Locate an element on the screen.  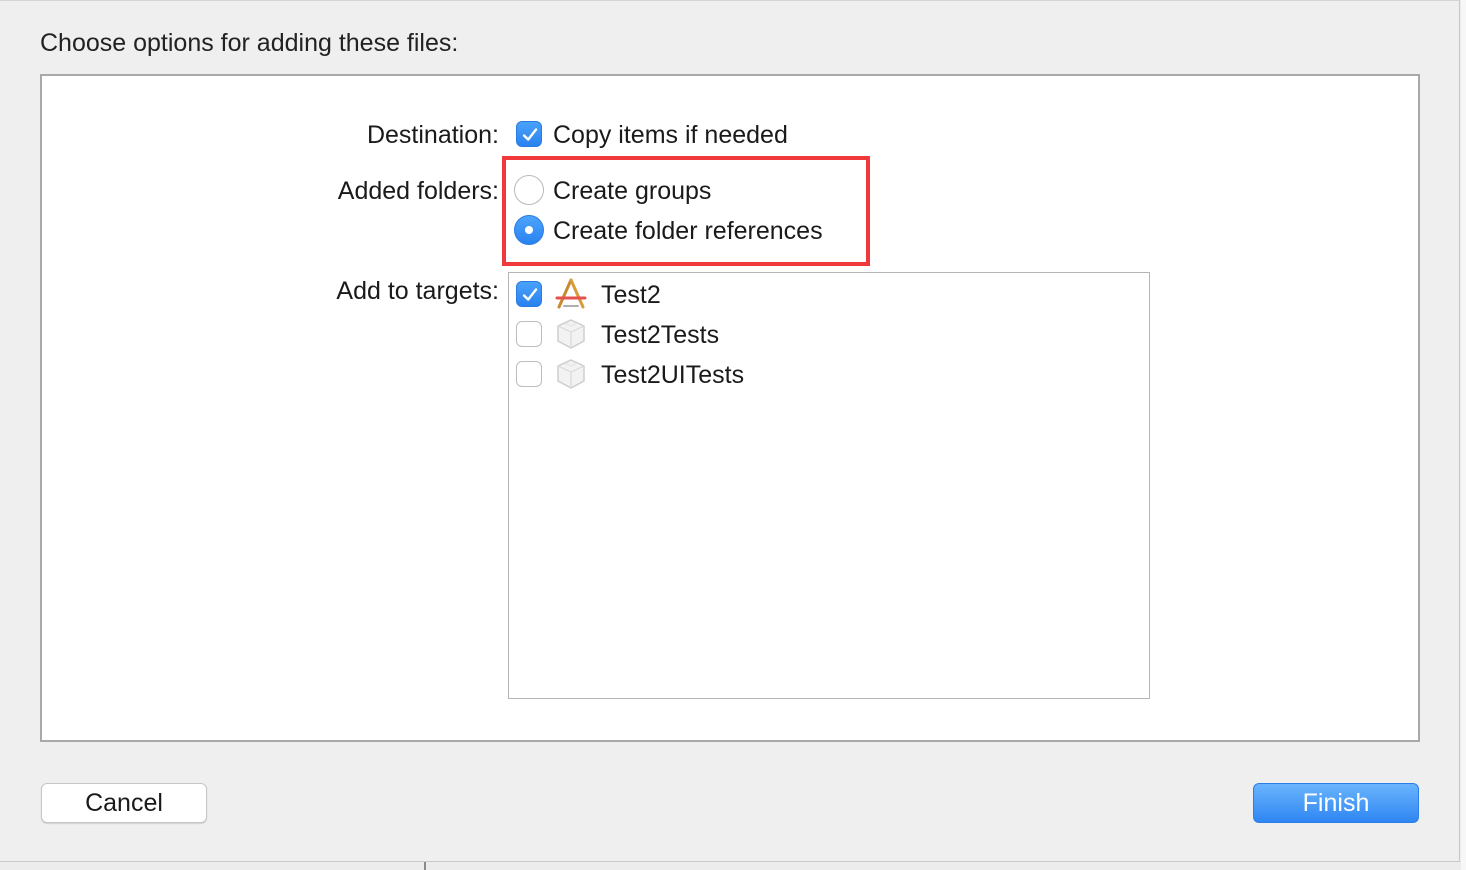
target-test2-checkbox is located at coordinates (529, 294).